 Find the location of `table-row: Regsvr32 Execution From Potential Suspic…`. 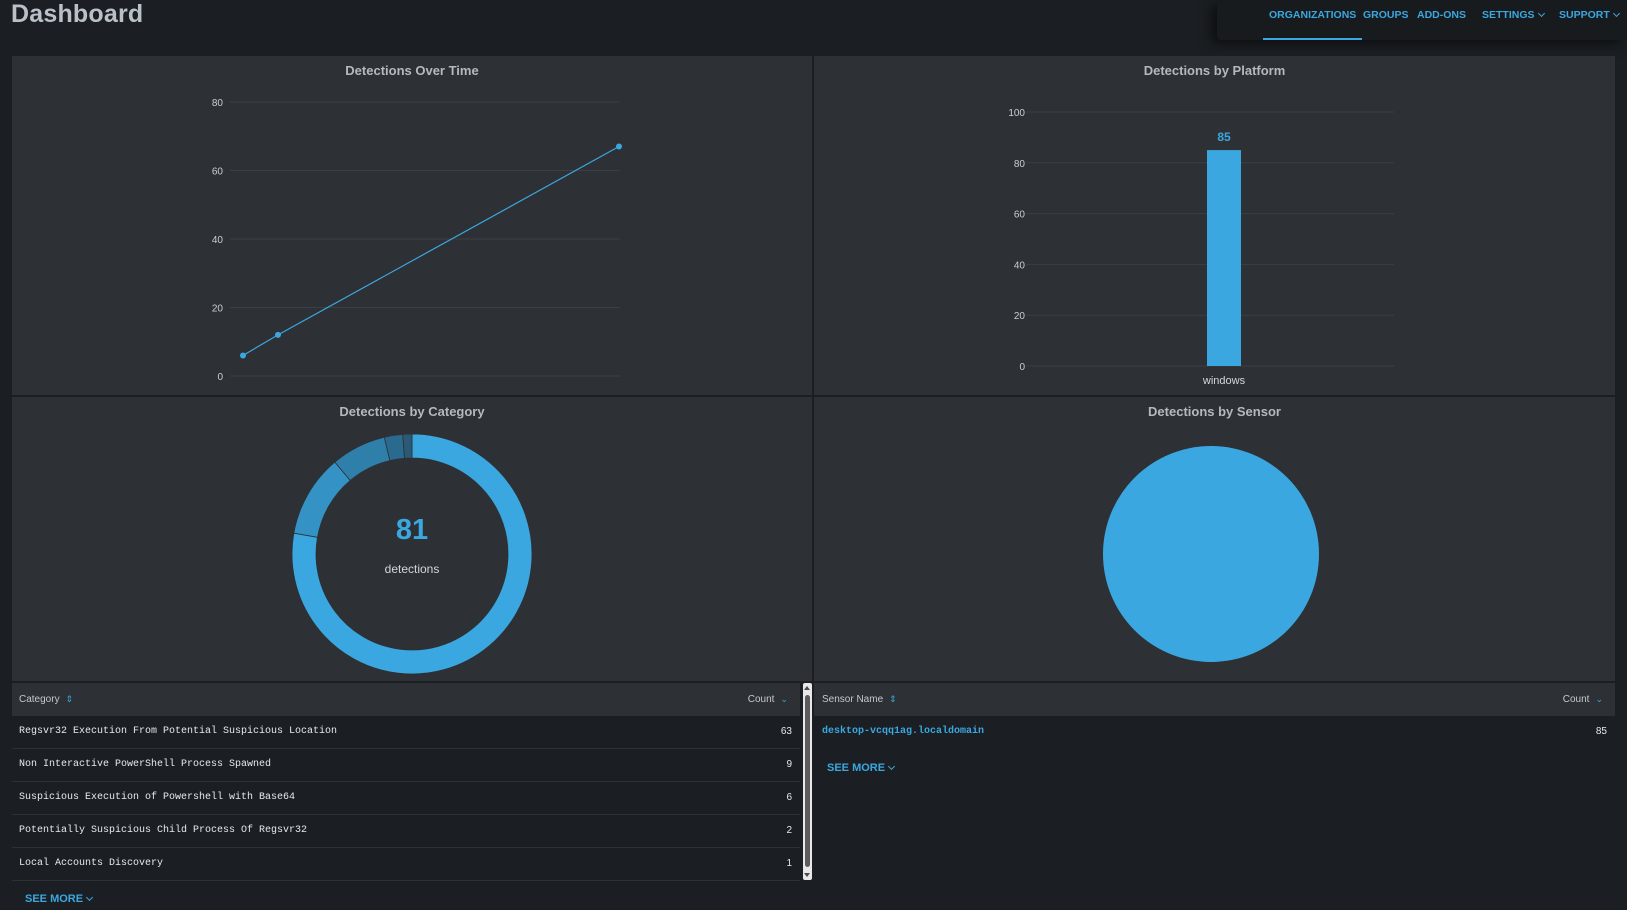

table-row: Regsvr32 Execution From Potential Suspic… is located at coordinates (406, 732).